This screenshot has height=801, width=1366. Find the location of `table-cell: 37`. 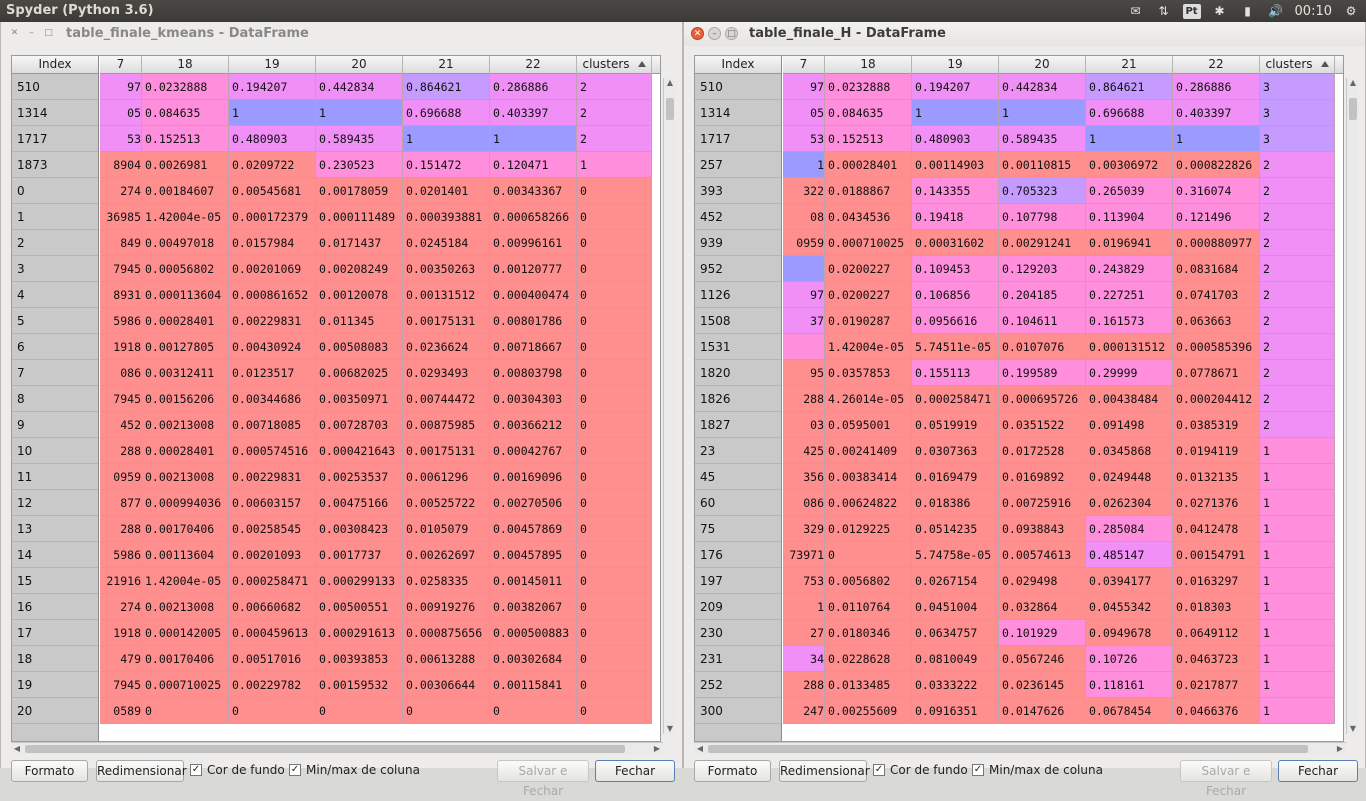

table-cell: 37 is located at coordinates (804, 321).